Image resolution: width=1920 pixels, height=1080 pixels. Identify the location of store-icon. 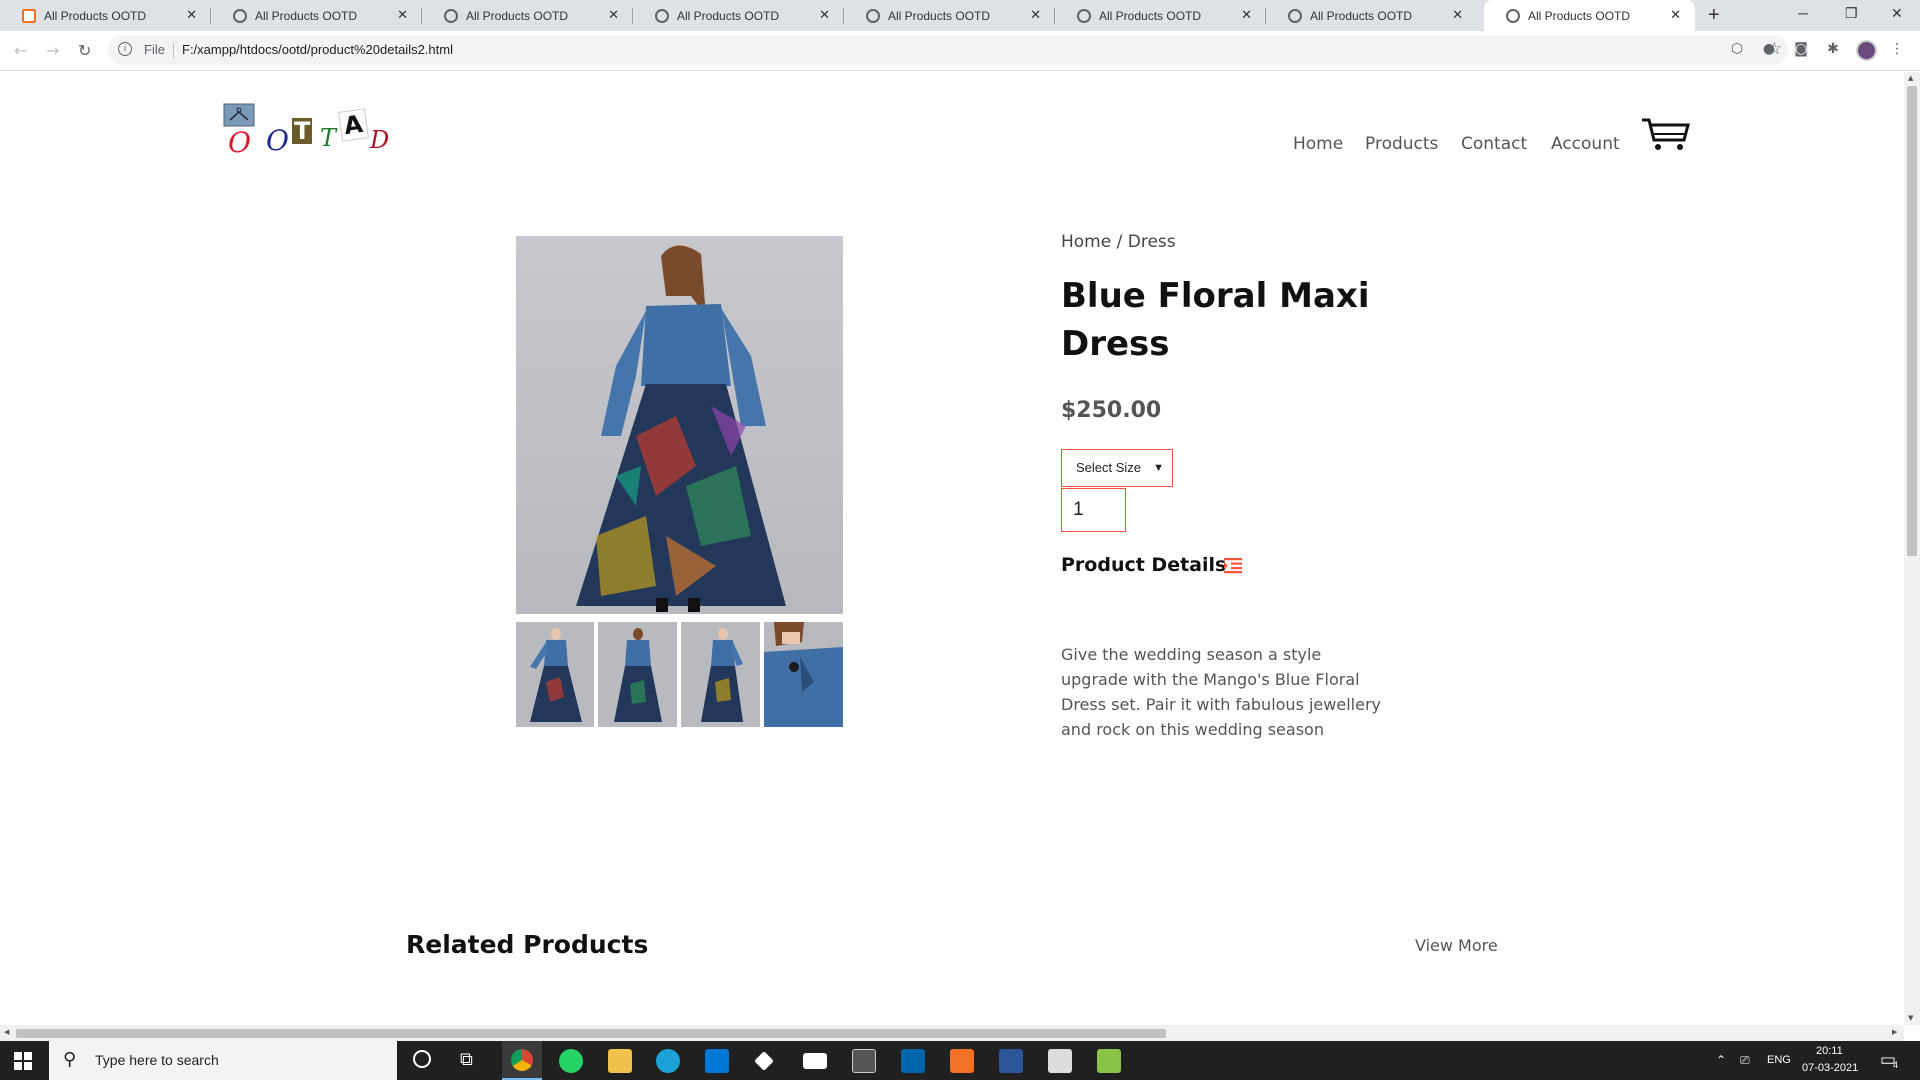
(717, 1061).